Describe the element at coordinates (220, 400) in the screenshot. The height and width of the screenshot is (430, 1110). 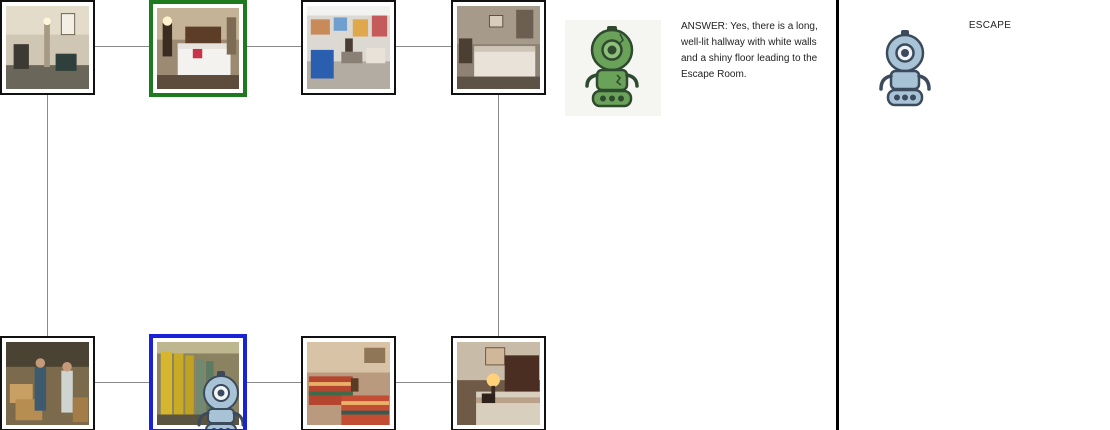
I see `agent-robot-icon` at that location.